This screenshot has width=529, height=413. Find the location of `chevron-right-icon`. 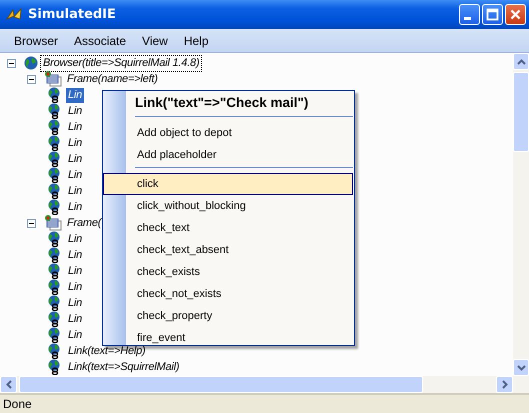

chevron-right-icon is located at coordinates (505, 384).